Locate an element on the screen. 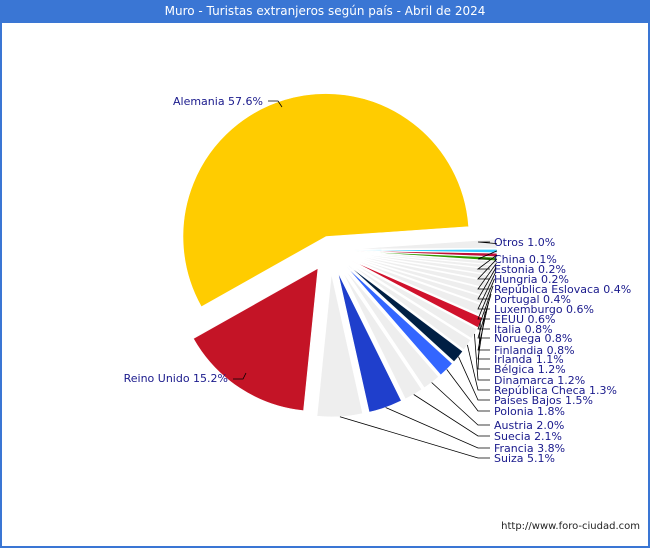  leader-dinamarca is located at coordinates (482, 357).